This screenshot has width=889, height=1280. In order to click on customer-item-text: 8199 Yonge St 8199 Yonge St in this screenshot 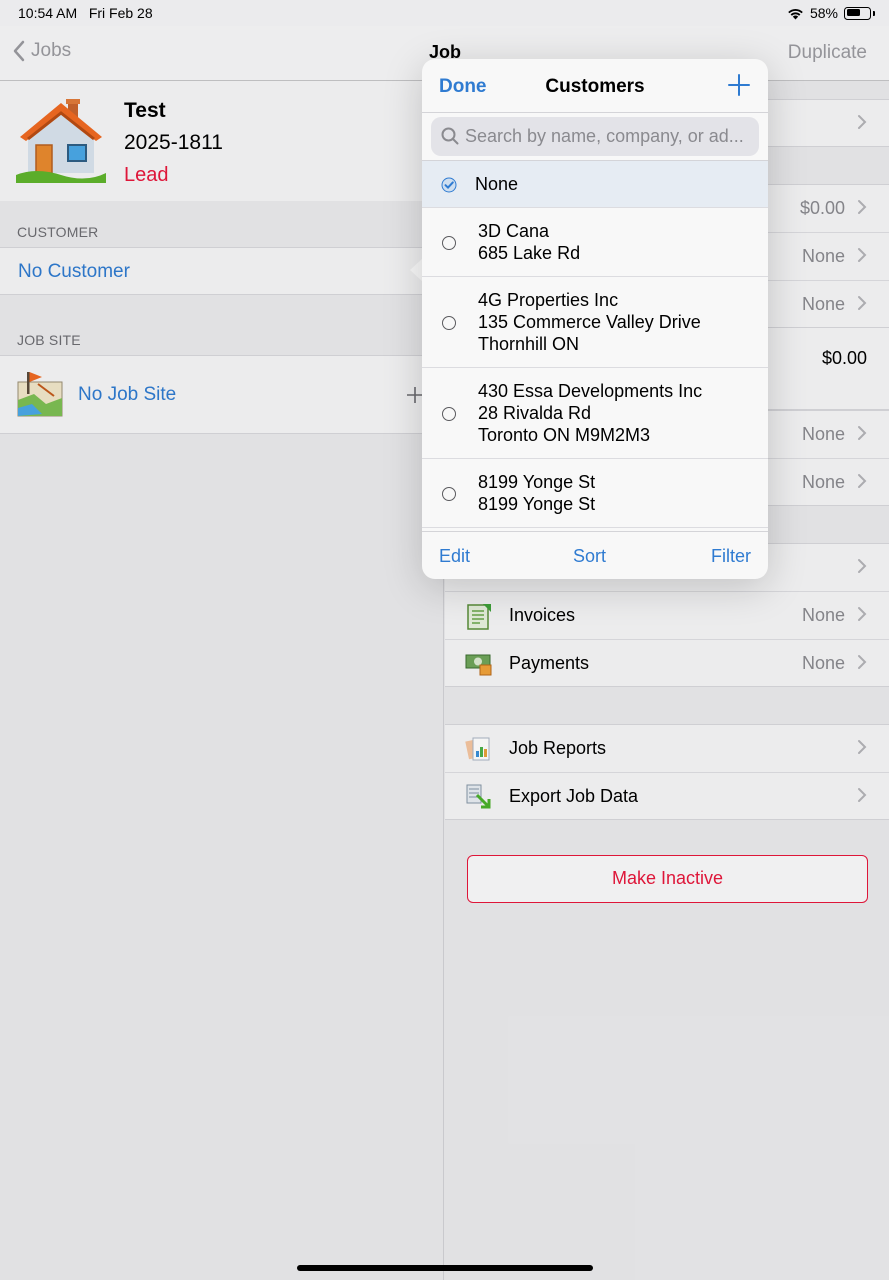, I will do `click(537, 493)`.